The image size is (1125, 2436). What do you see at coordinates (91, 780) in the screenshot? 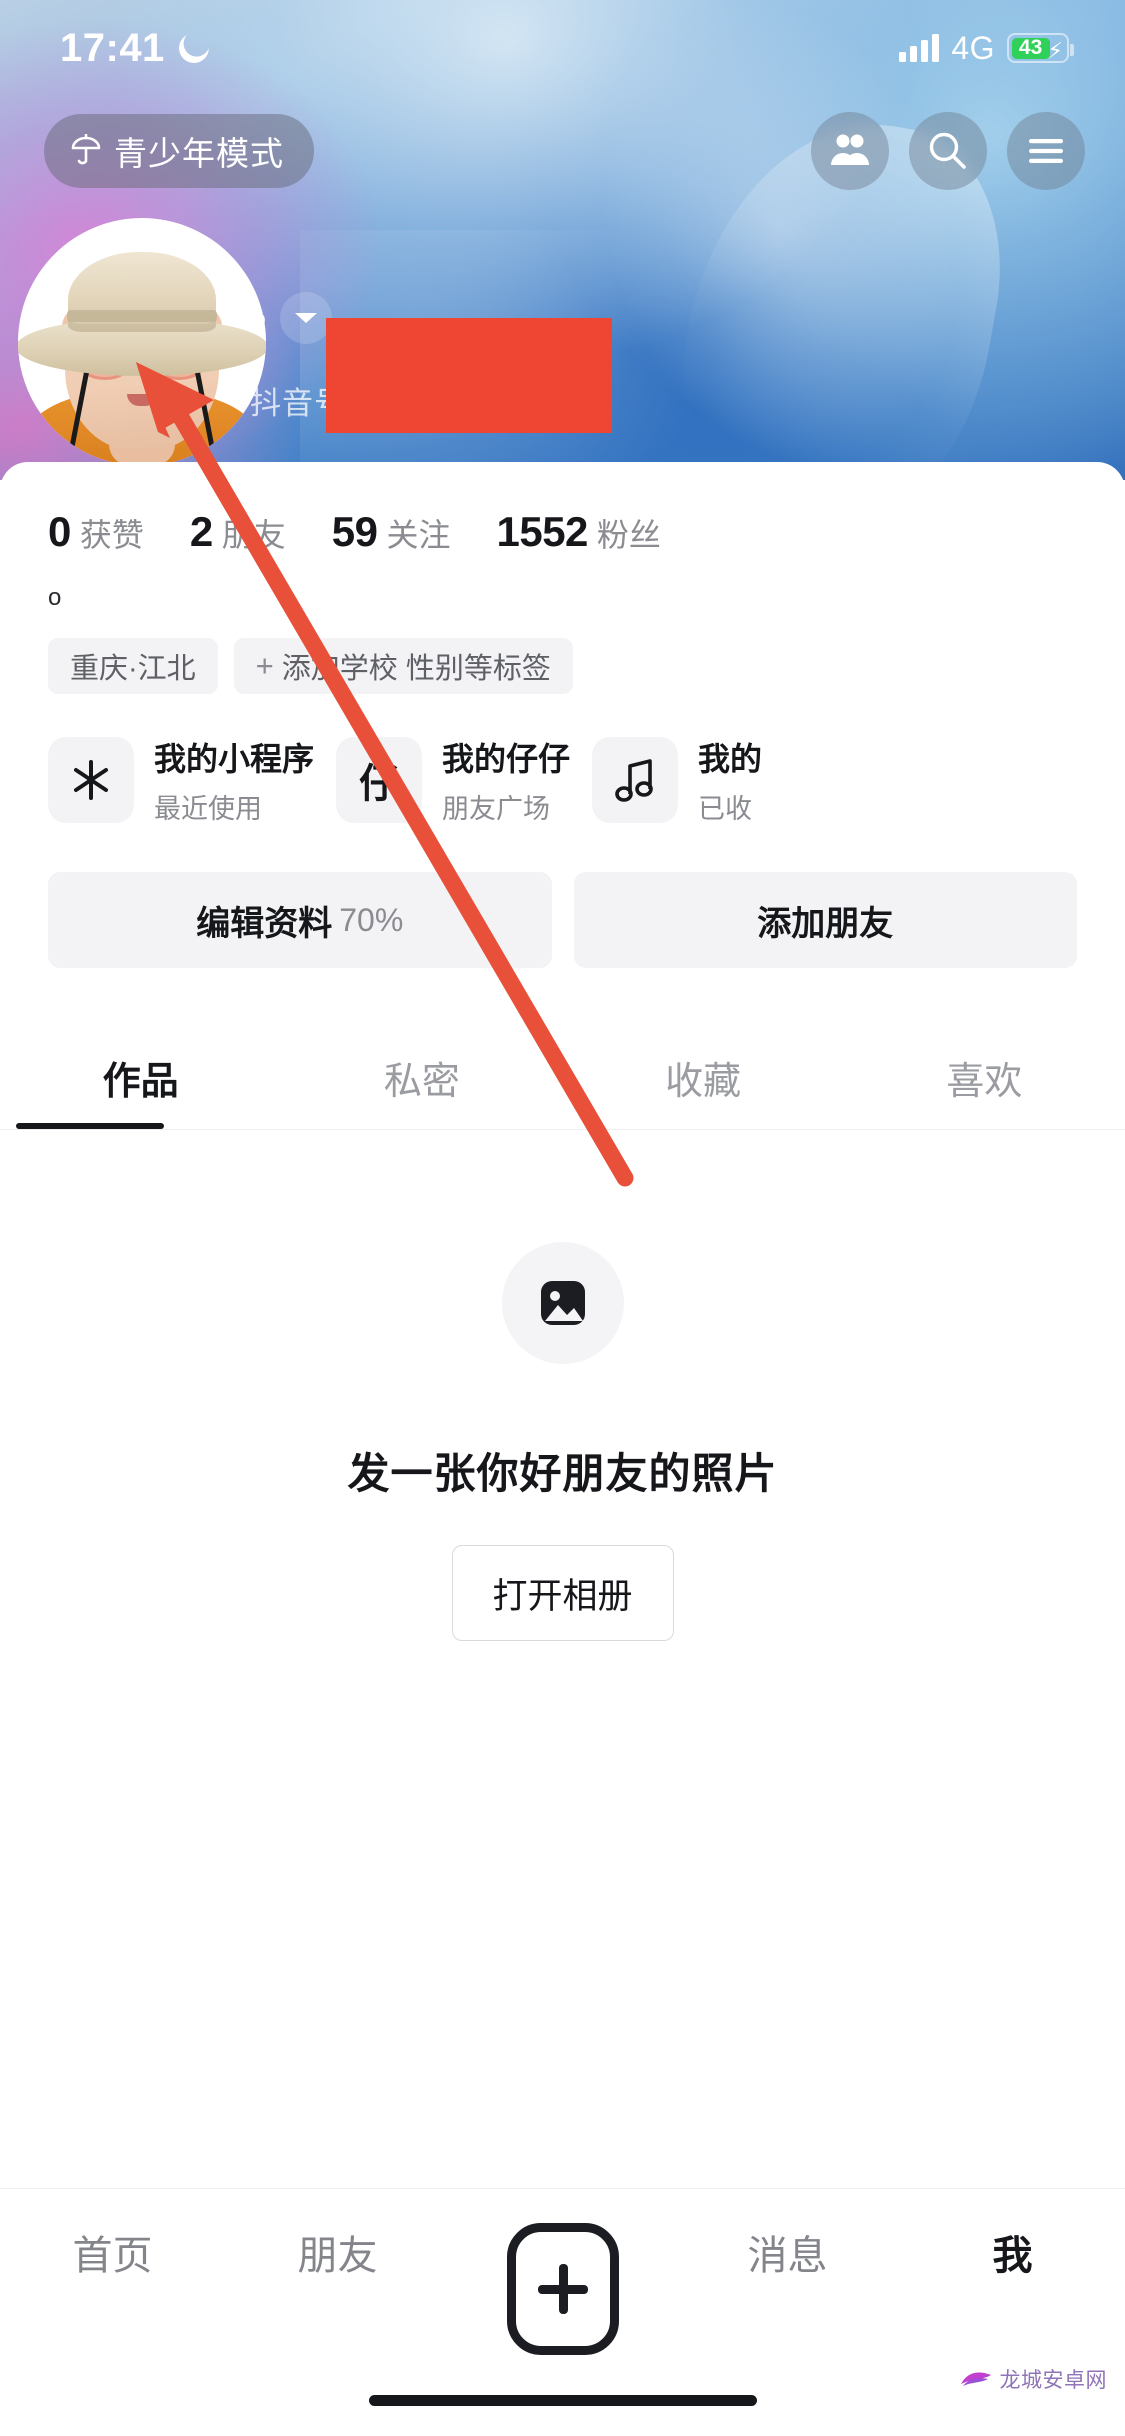
I see `asterisk-icon` at bounding box center [91, 780].